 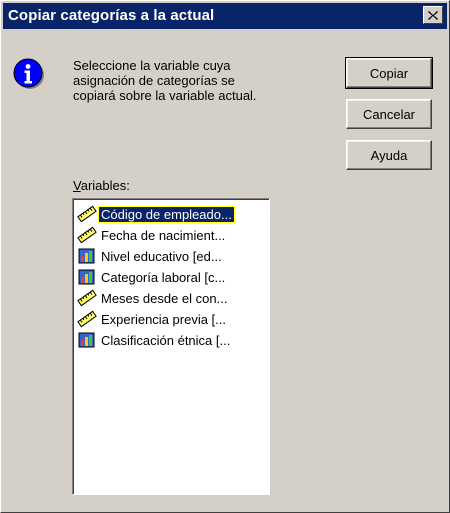 What do you see at coordinates (389, 155) in the screenshot?
I see `help-button: Ayuda` at bounding box center [389, 155].